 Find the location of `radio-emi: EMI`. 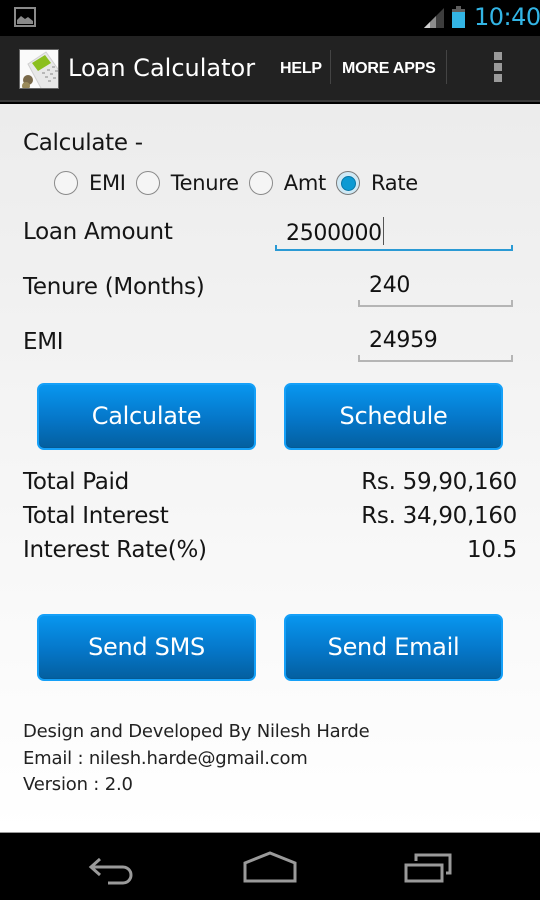

radio-emi: EMI is located at coordinates (90, 183).